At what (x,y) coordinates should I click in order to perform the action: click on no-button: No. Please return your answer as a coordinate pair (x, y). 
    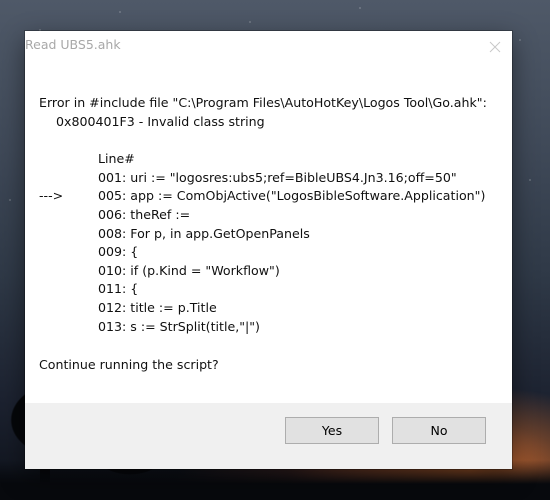
    Looking at the image, I should click on (439, 430).